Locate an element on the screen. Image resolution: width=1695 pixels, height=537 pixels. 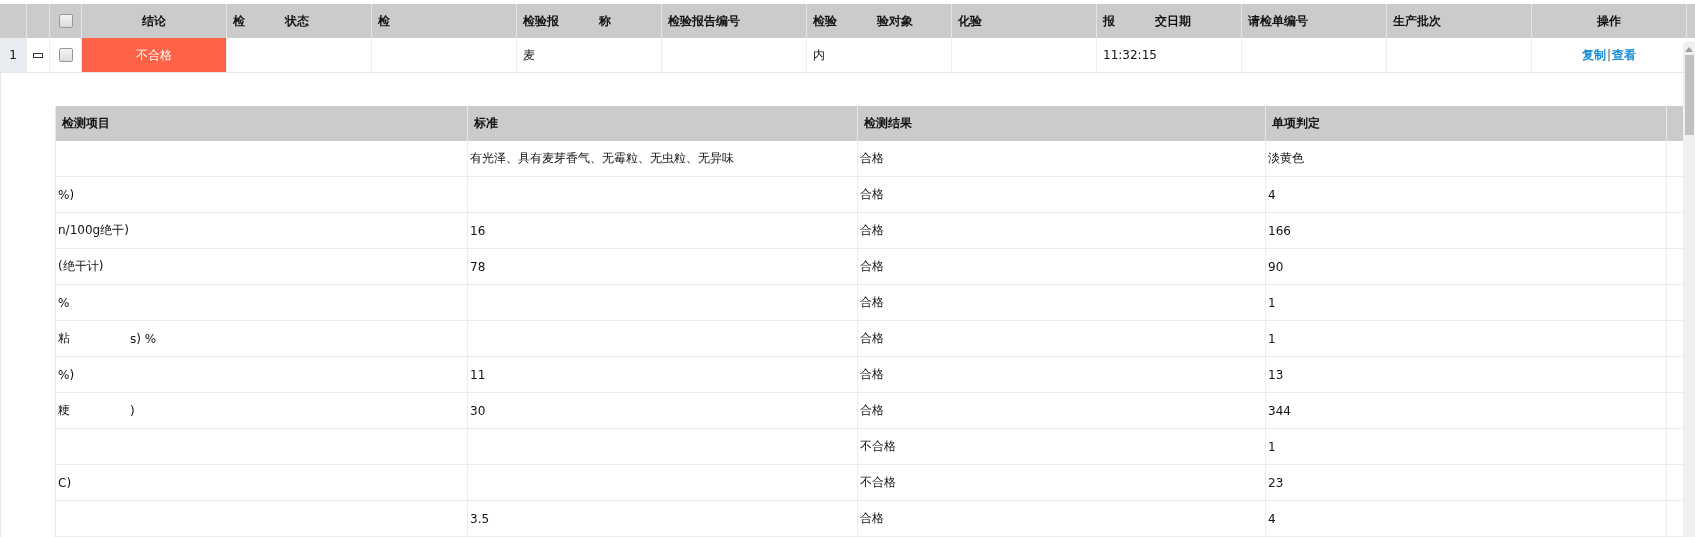
column-header: 标准 is located at coordinates (486, 123).